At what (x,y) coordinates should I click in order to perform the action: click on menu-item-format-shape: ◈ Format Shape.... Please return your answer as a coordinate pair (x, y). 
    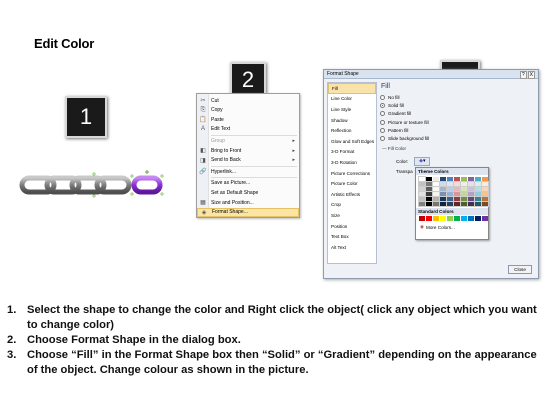
    Looking at the image, I should click on (248, 212).